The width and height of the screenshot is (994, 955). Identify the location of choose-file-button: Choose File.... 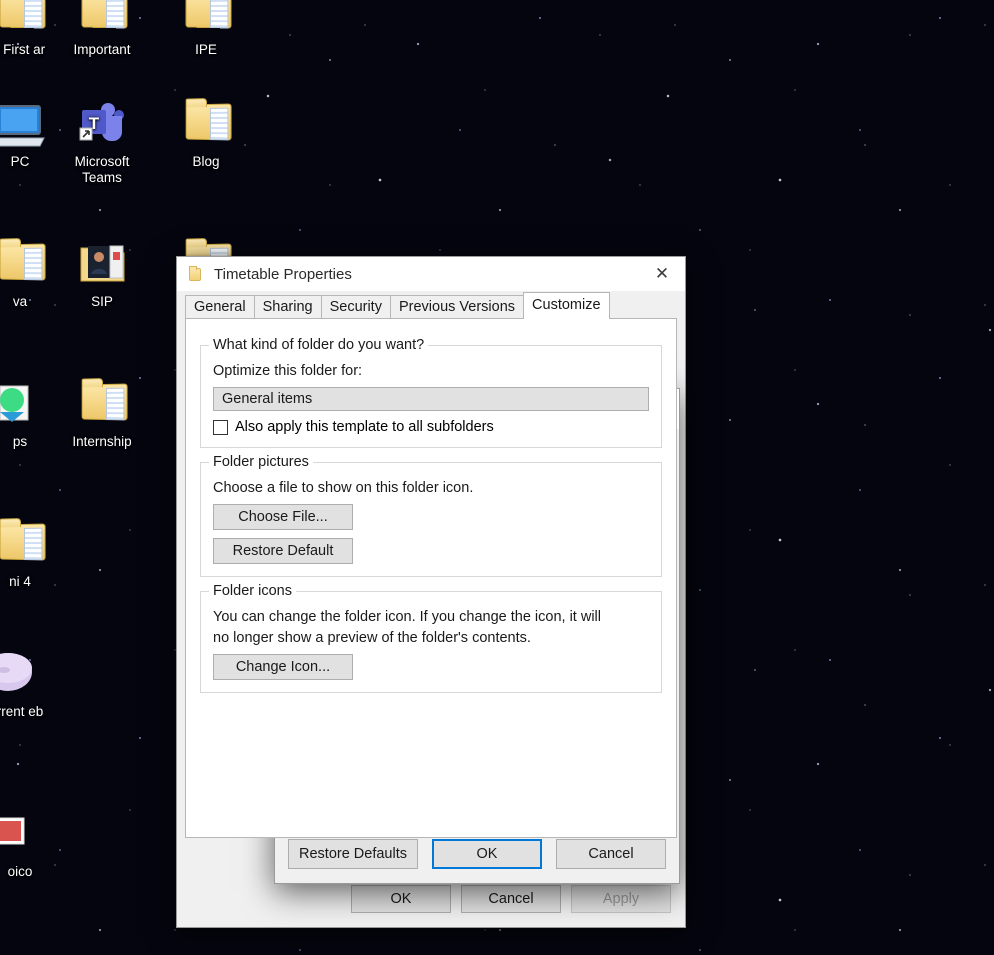
(283, 517).